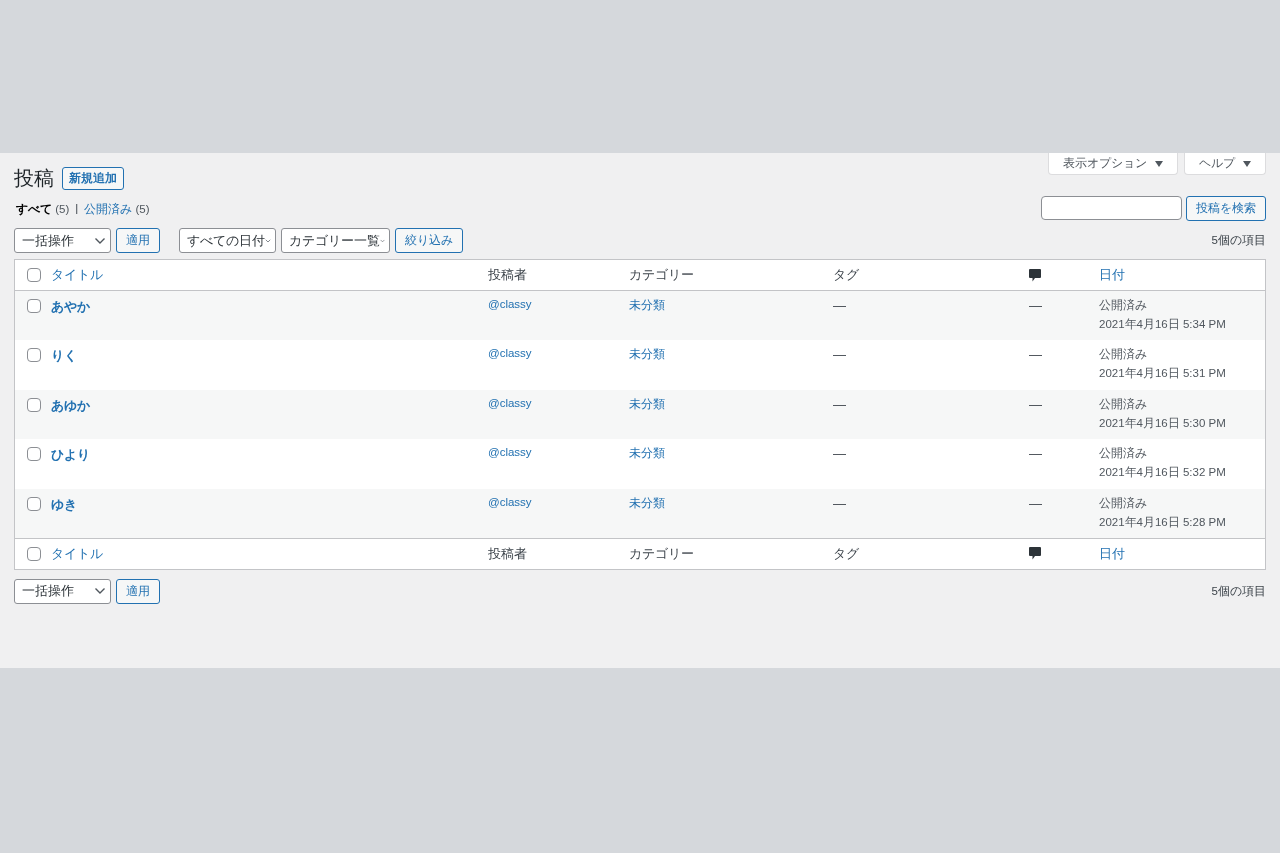  I want to click on dropdown-select: カテゴリー一覧, so click(335, 240).